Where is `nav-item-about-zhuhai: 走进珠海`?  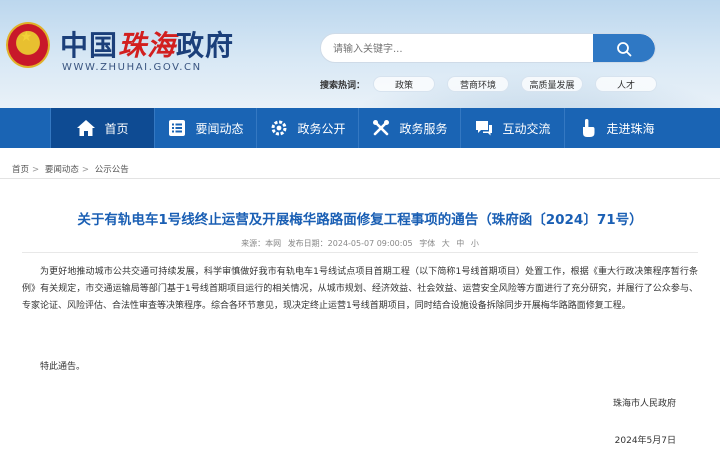 nav-item-about-zhuhai: 走进珠海 is located at coordinates (616, 128).